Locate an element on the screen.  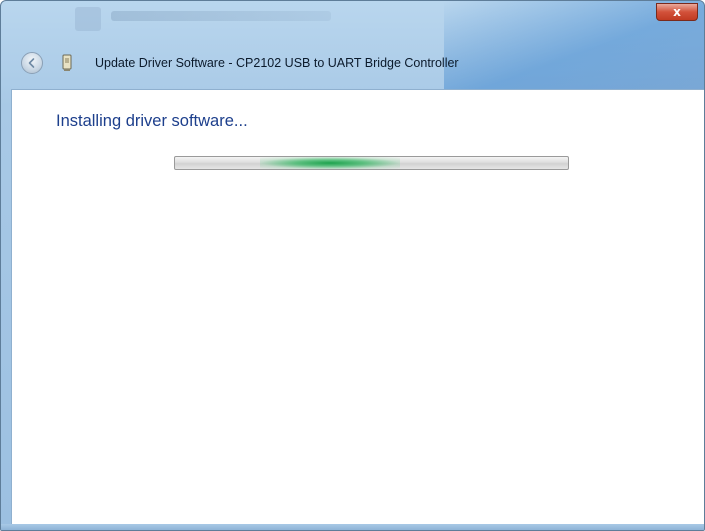
progress-marquee-glow is located at coordinates (330, 163).